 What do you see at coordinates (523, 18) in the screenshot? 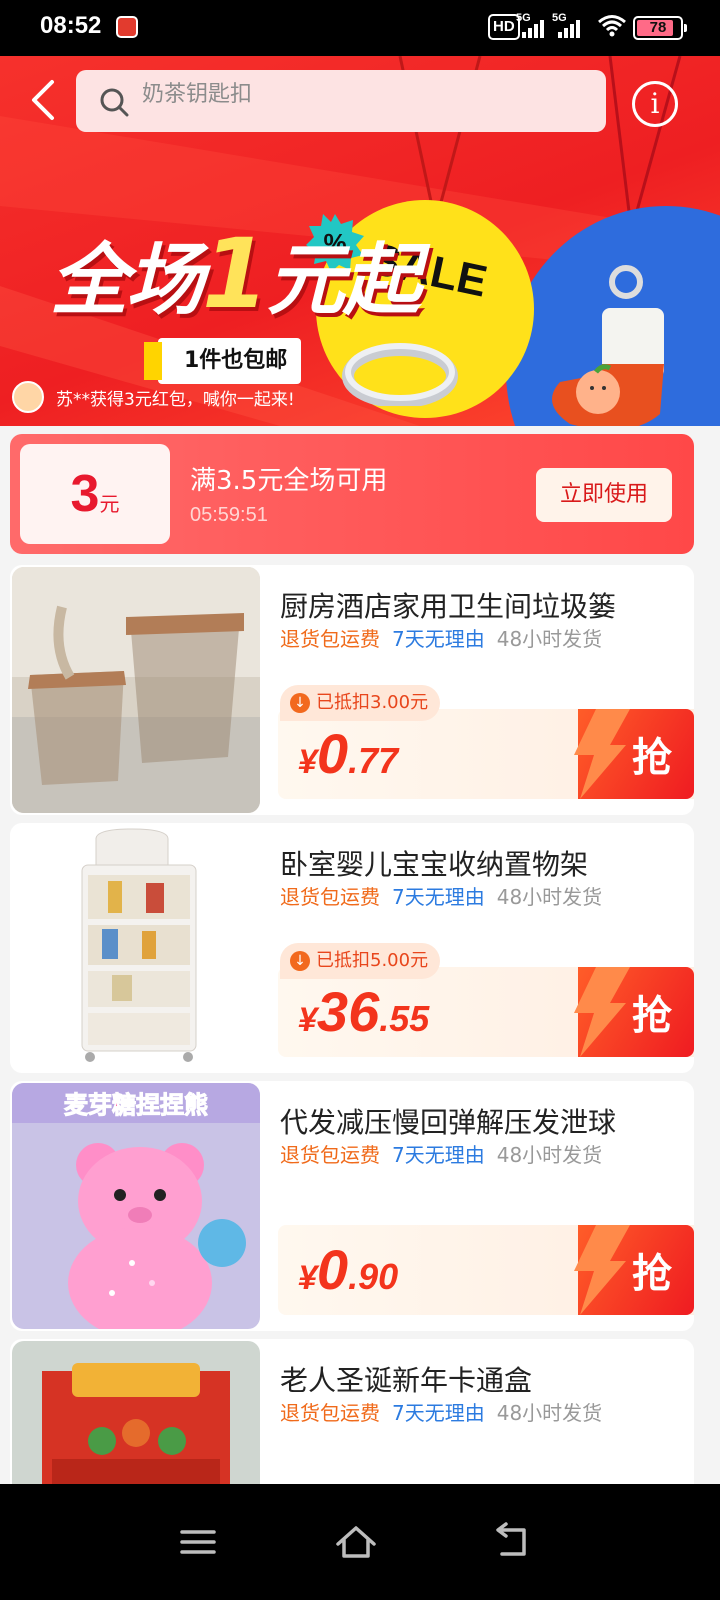
I see `signal-1-label: 5G` at bounding box center [523, 18].